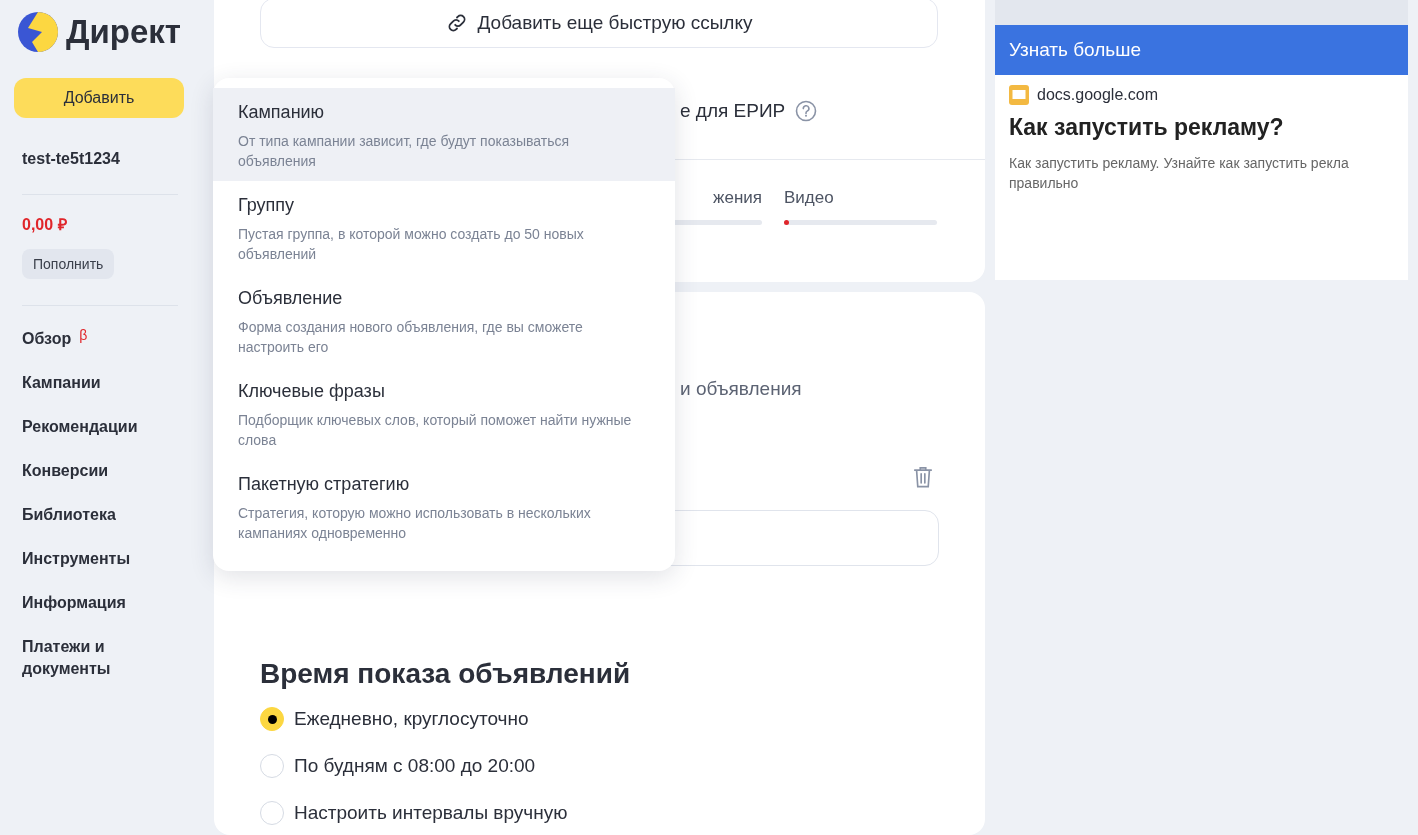 The height and width of the screenshot is (835, 1418). I want to click on beta-label: β, so click(83, 335).